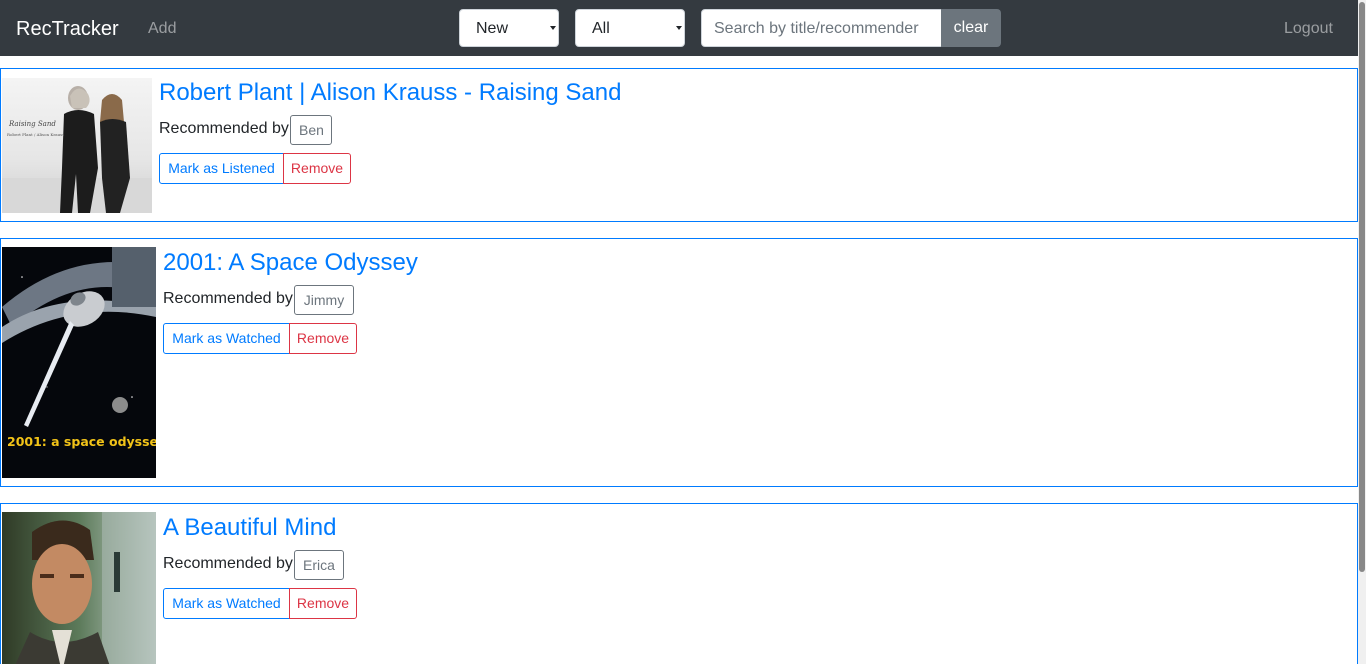 The image size is (1366, 664). What do you see at coordinates (324, 300) in the screenshot?
I see `recommender-badge: Jimmy` at bounding box center [324, 300].